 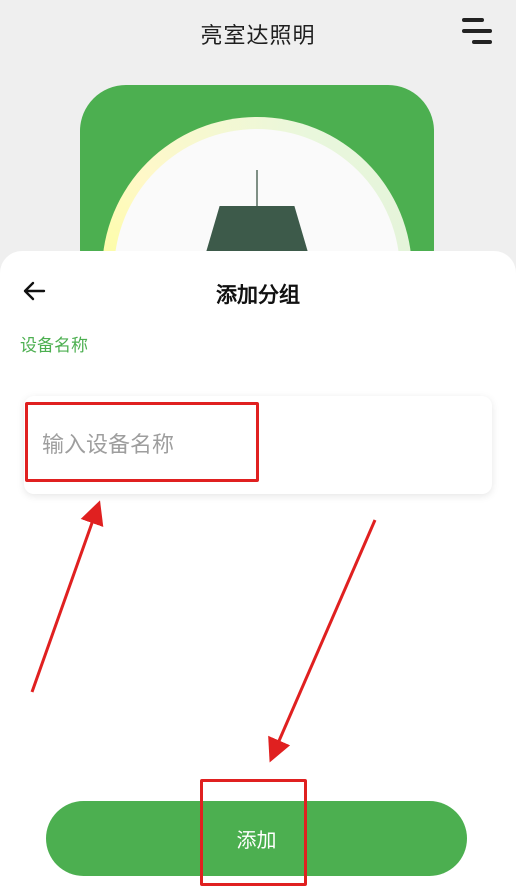 What do you see at coordinates (54, 346) in the screenshot?
I see `device-name-label: 设备名称` at bounding box center [54, 346].